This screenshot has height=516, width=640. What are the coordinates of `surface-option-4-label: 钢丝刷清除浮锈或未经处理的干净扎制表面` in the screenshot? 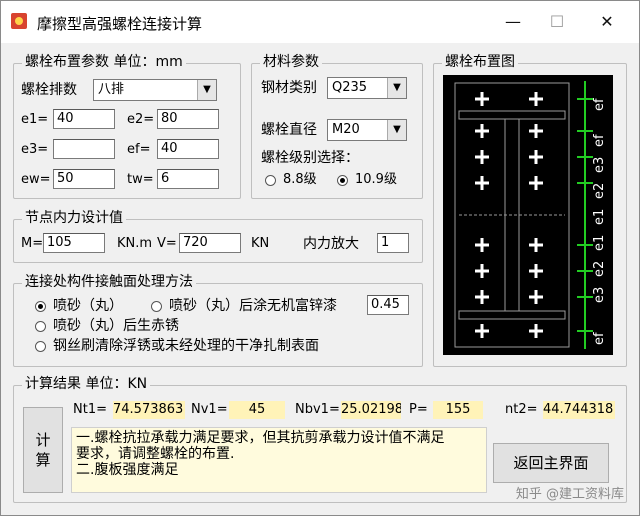 It's located at (186, 346).